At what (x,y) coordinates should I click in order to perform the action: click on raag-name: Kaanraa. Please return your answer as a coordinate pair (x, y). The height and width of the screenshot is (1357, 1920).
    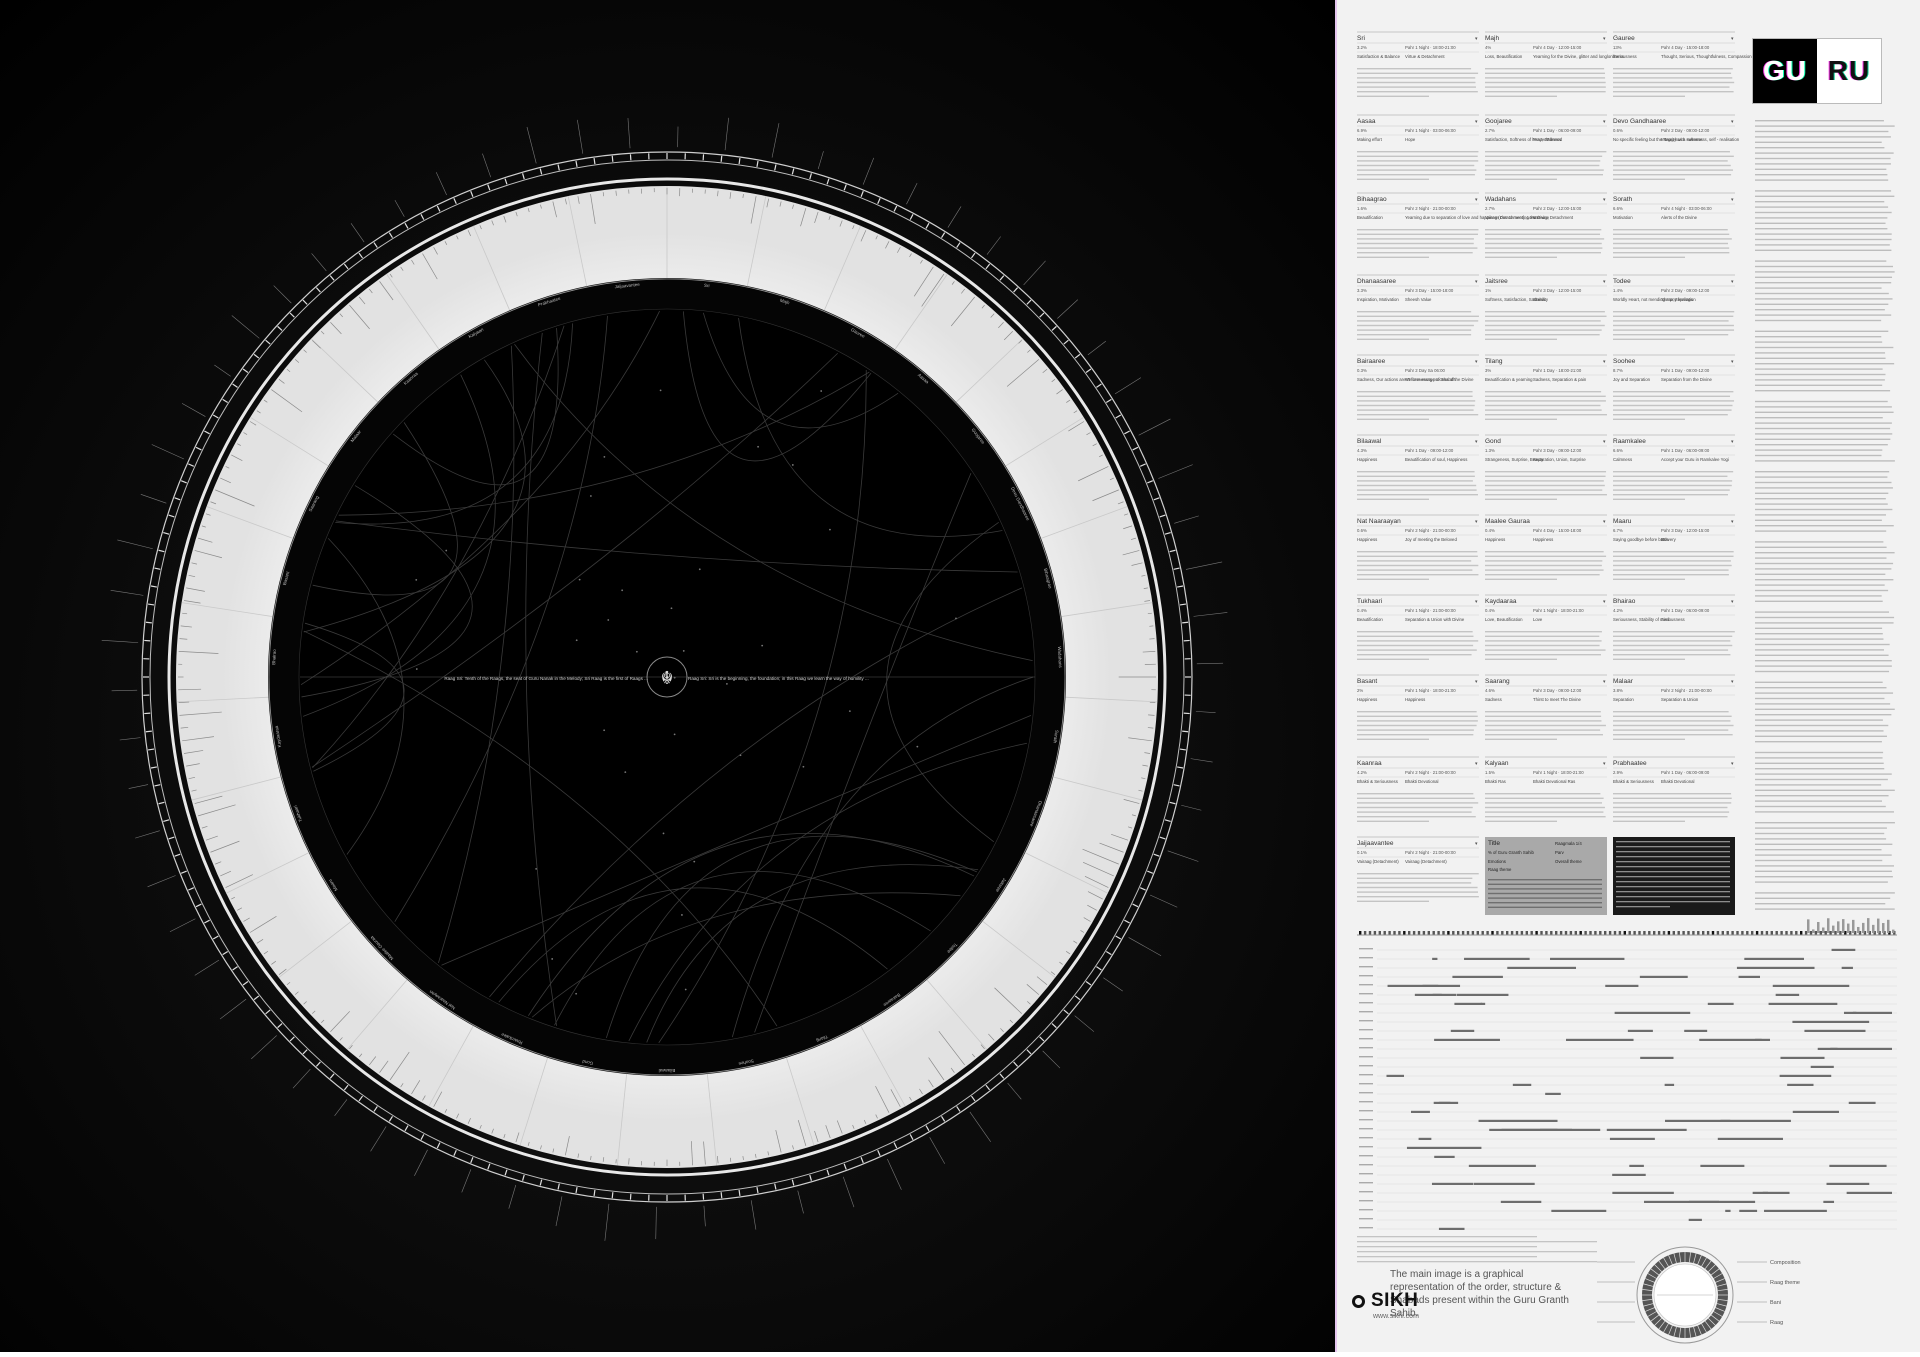
    Looking at the image, I should click on (1369, 763).